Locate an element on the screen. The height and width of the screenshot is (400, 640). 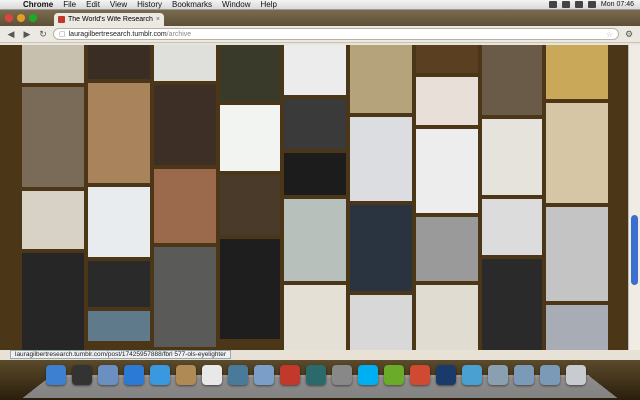
trash-icon is located at coordinates (576, 375).